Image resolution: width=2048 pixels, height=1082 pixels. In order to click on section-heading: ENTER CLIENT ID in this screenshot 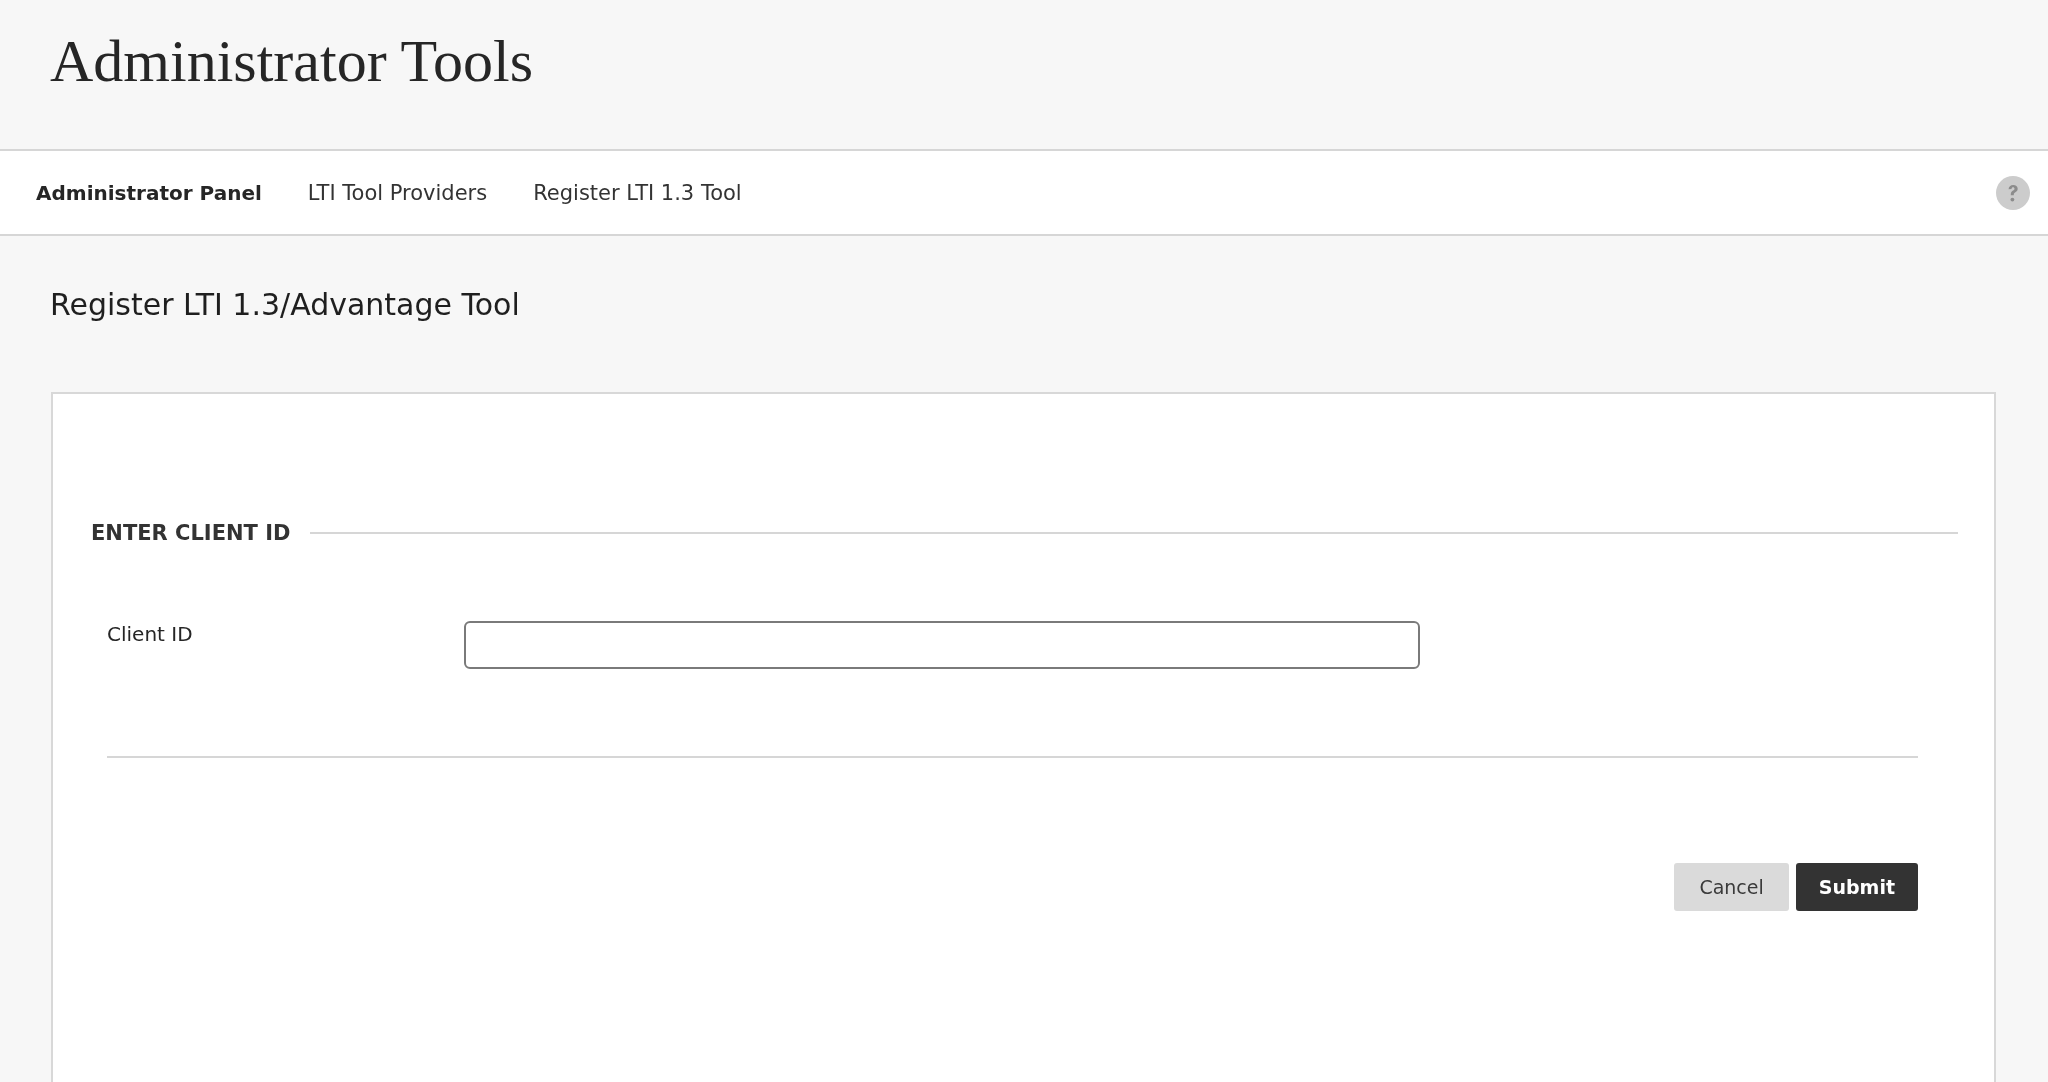, I will do `click(191, 533)`.